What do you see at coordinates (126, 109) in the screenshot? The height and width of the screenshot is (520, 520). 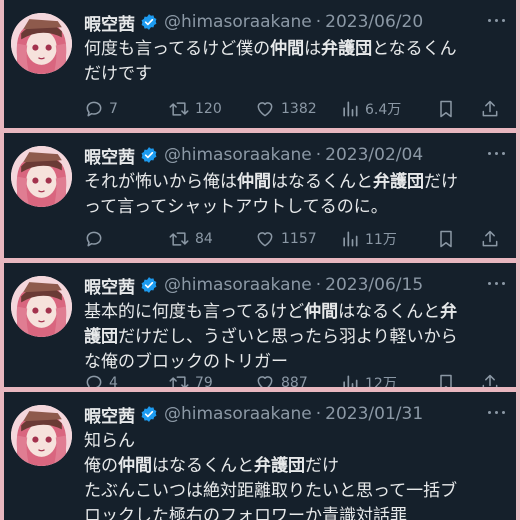 I see `reply-button: 7` at bounding box center [126, 109].